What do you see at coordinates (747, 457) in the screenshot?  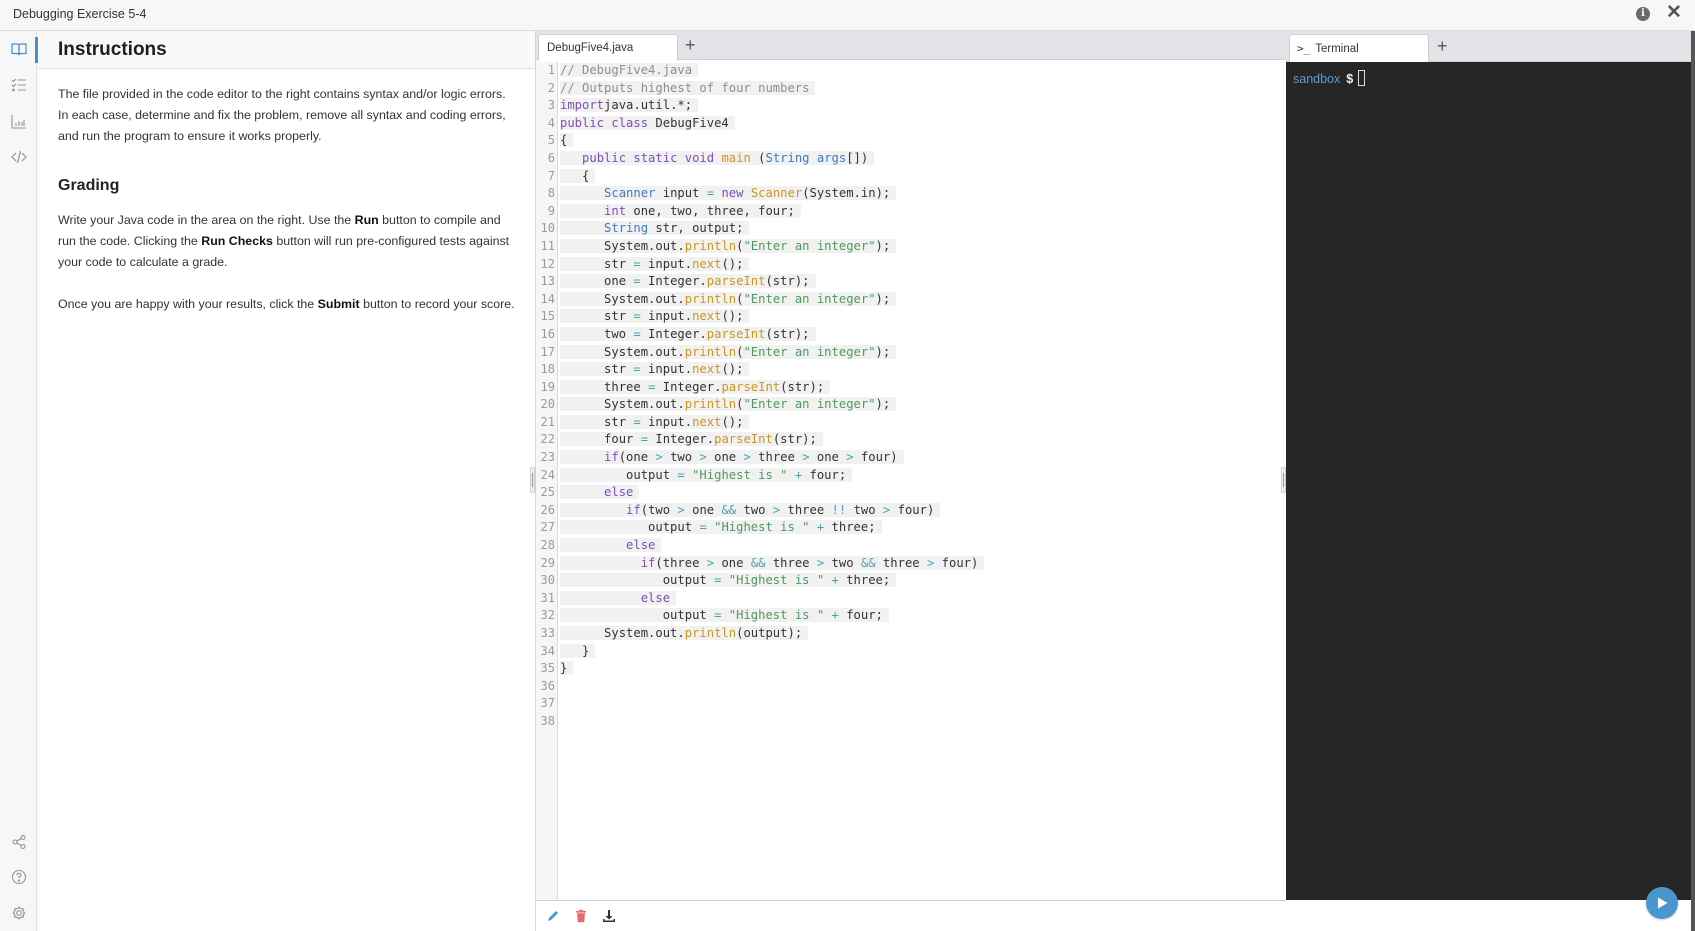 I see `code-token: >` at bounding box center [747, 457].